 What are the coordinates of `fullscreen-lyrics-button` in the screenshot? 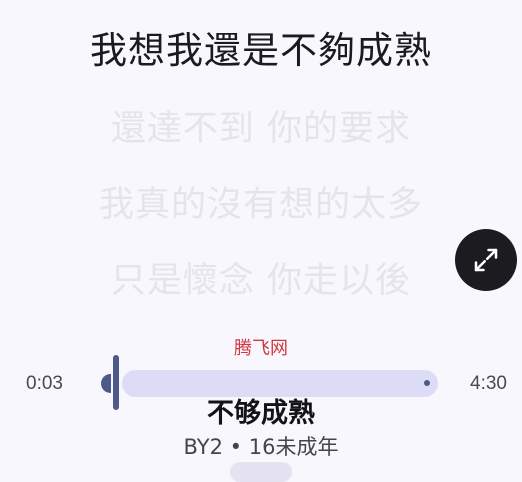 It's located at (486, 260).